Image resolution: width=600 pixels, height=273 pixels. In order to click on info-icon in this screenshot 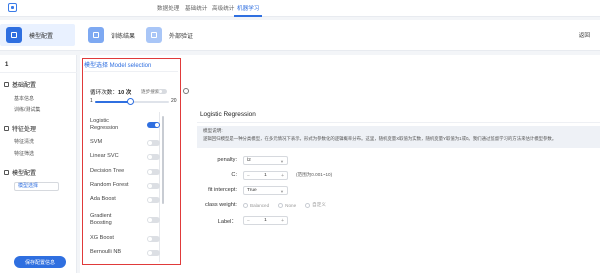, I will do `click(186, 91)`.